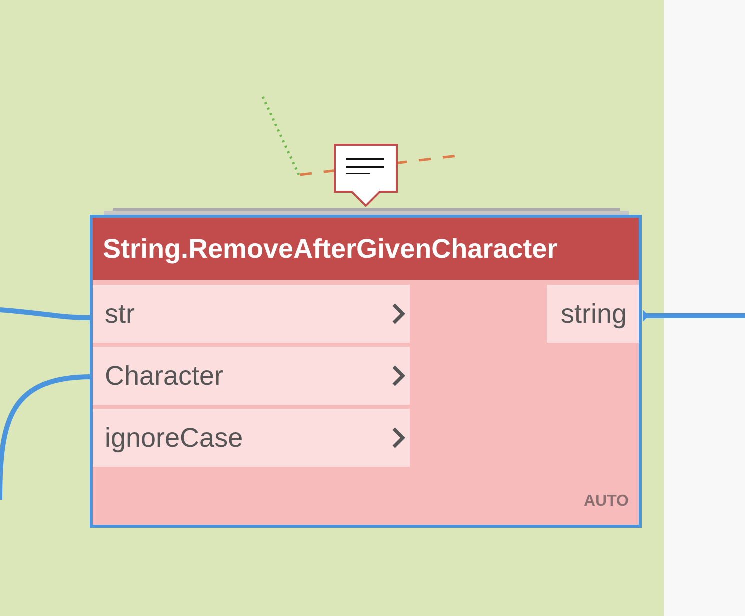 The width and height of the screenshot is (745, 616). I want to click on output-port: string, so click(592, 314).